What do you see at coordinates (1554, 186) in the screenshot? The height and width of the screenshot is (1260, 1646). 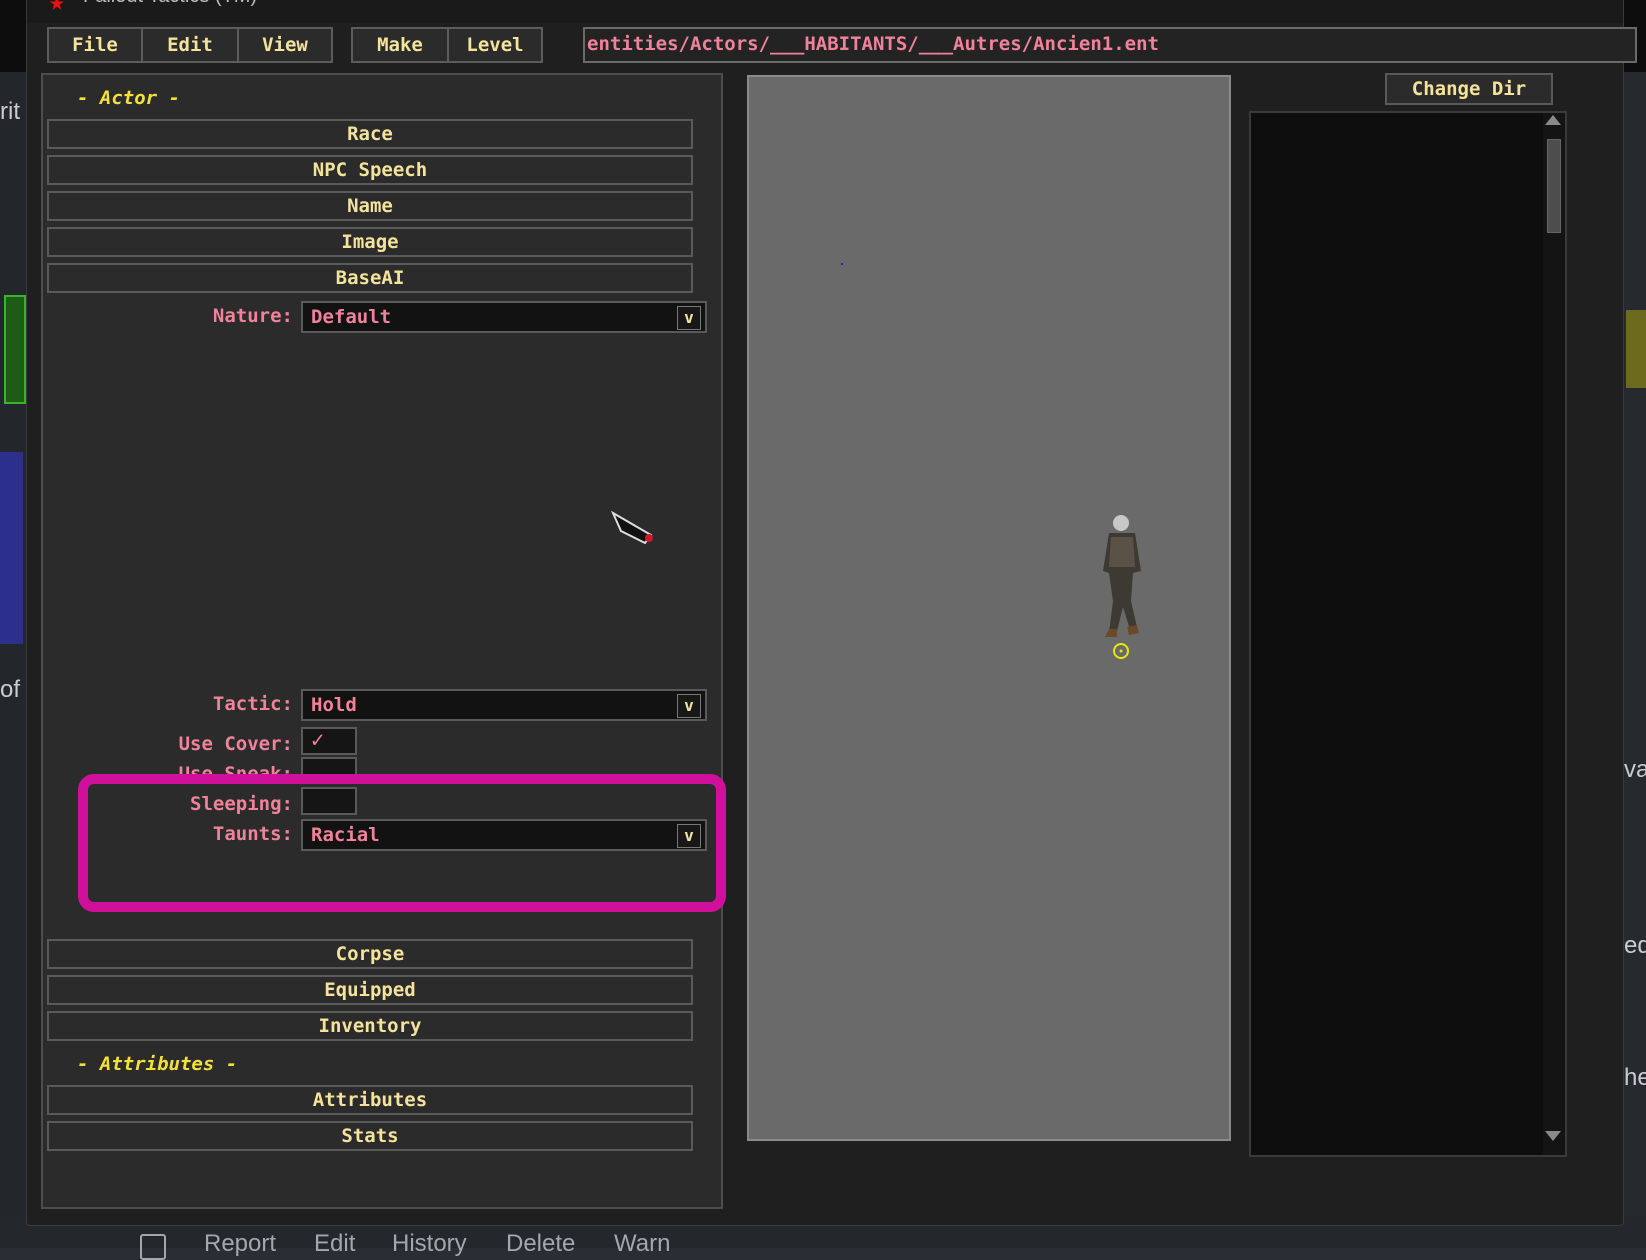 I see `scrollbar-thumb` at bounding box center [1554, 186].